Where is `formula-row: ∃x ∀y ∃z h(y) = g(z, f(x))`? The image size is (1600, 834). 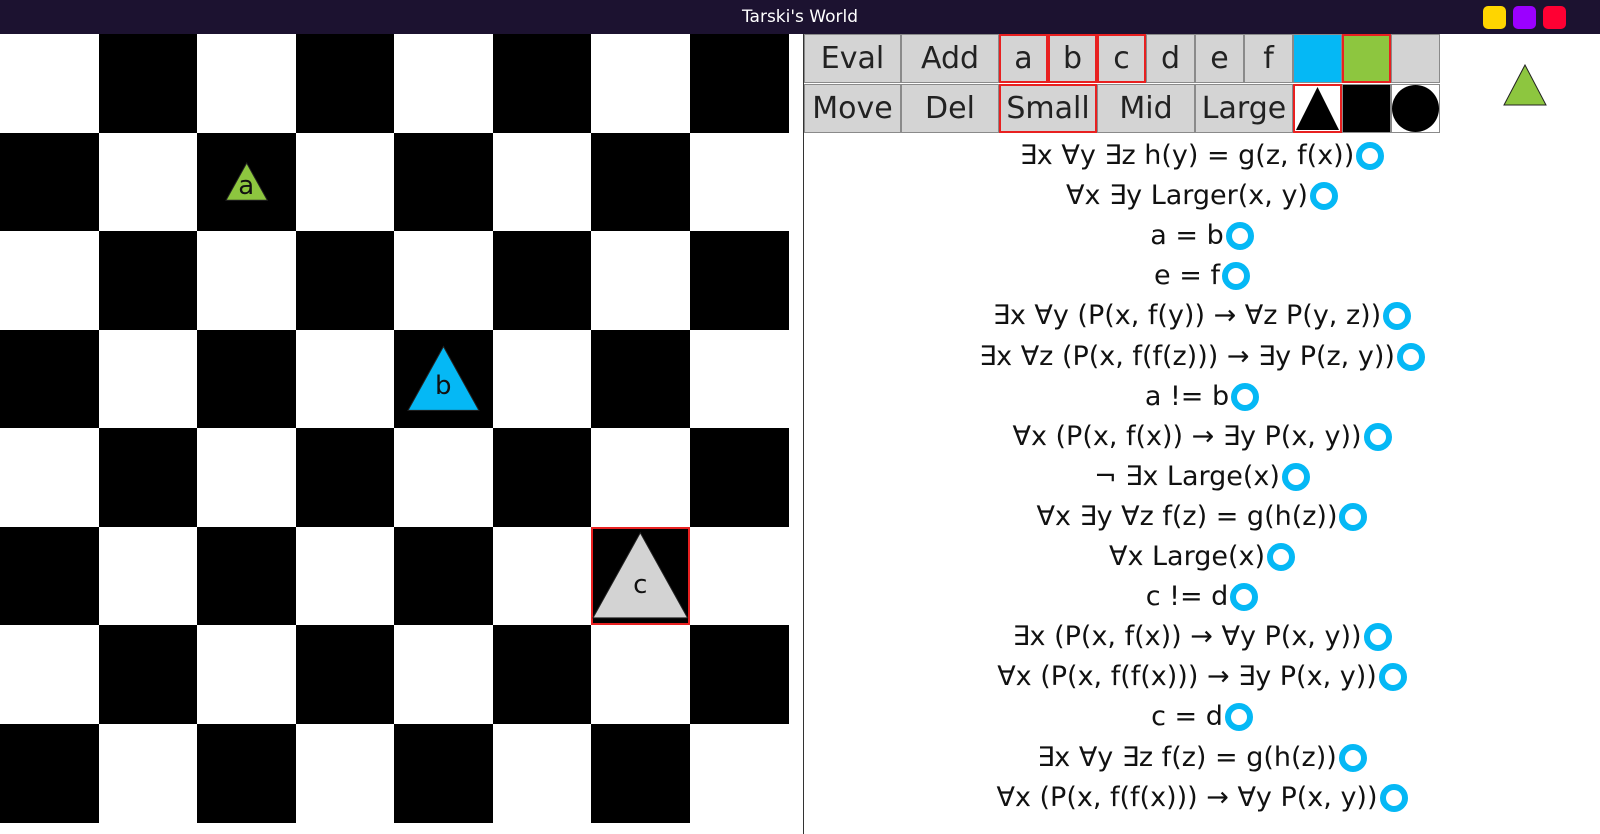
formula-row: ∃x ∀y ∃z h(y) = g(z, f(x)) is located at coordinates (1202, 156).